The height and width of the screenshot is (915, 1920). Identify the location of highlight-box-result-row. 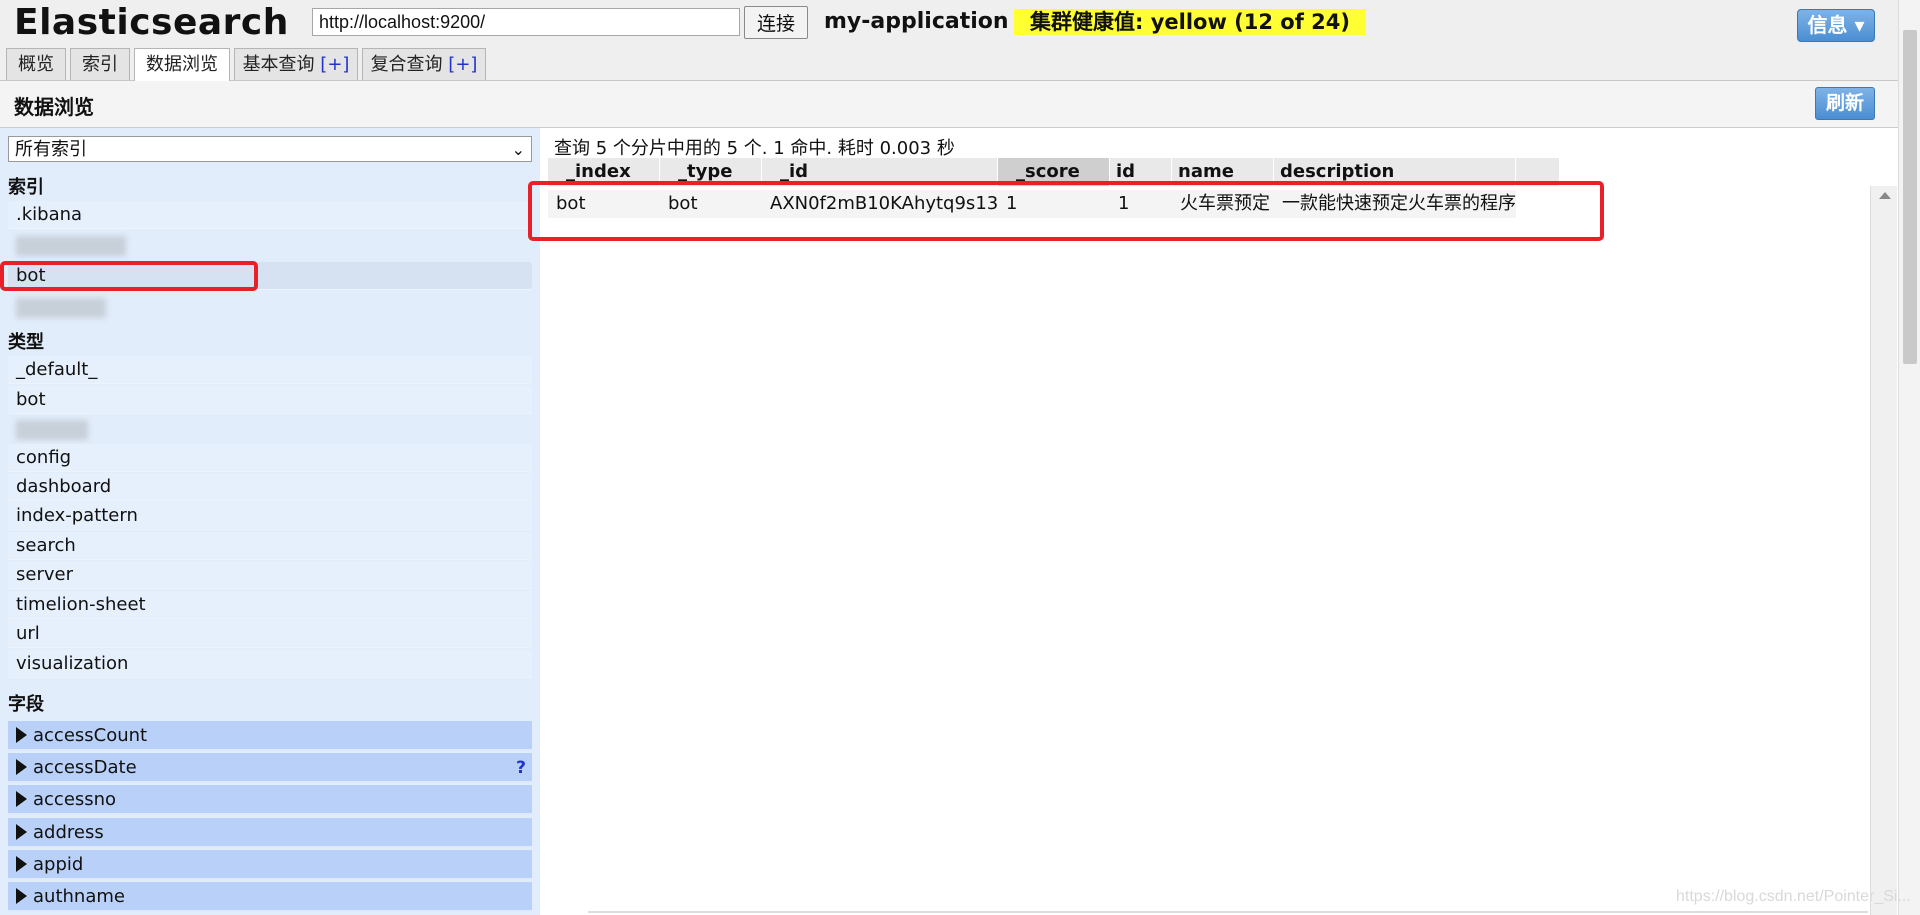
(1066, 211).